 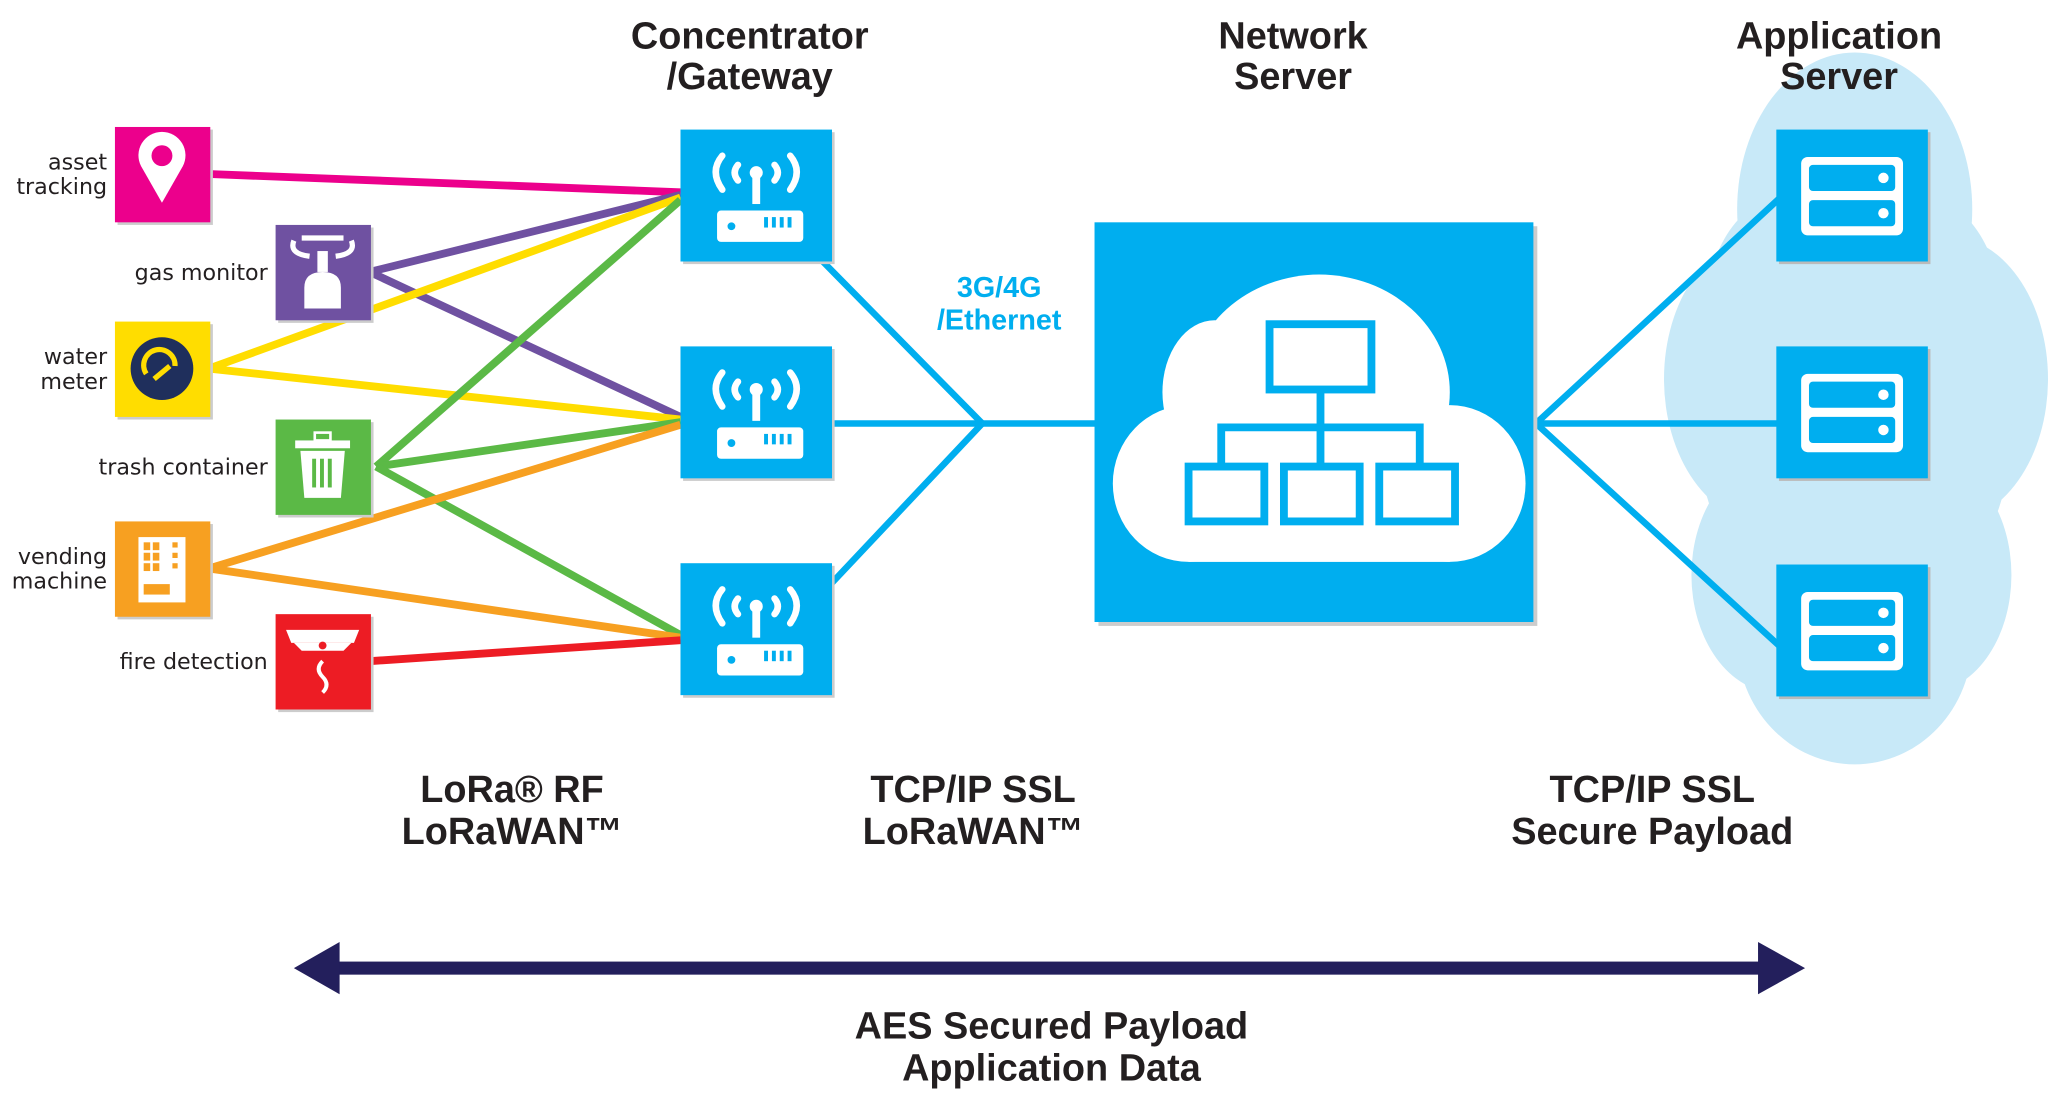 I want to click on end-to-end-arrow, so click(x=1049, y=968).